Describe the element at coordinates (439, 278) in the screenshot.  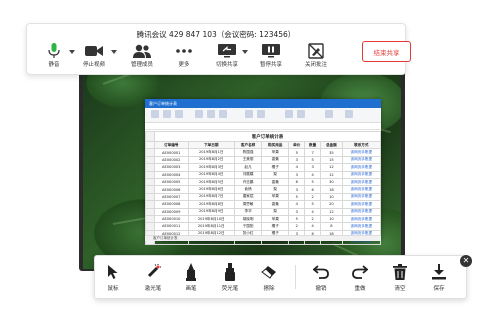
I see `save-button: 保存` at that location.